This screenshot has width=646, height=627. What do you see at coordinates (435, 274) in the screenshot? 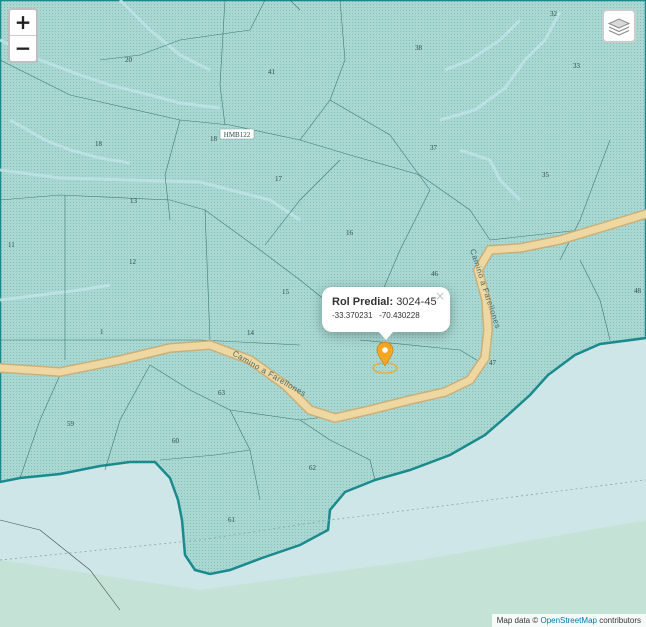
I see `parcel-number: 46` at bounding box center [435, 274].